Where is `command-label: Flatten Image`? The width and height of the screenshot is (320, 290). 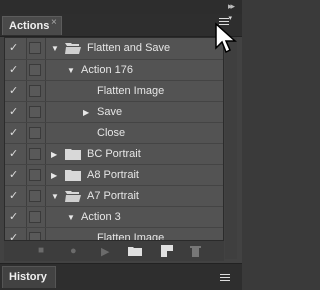
command-label: Flatten Image is located at coordinates (131, 91).